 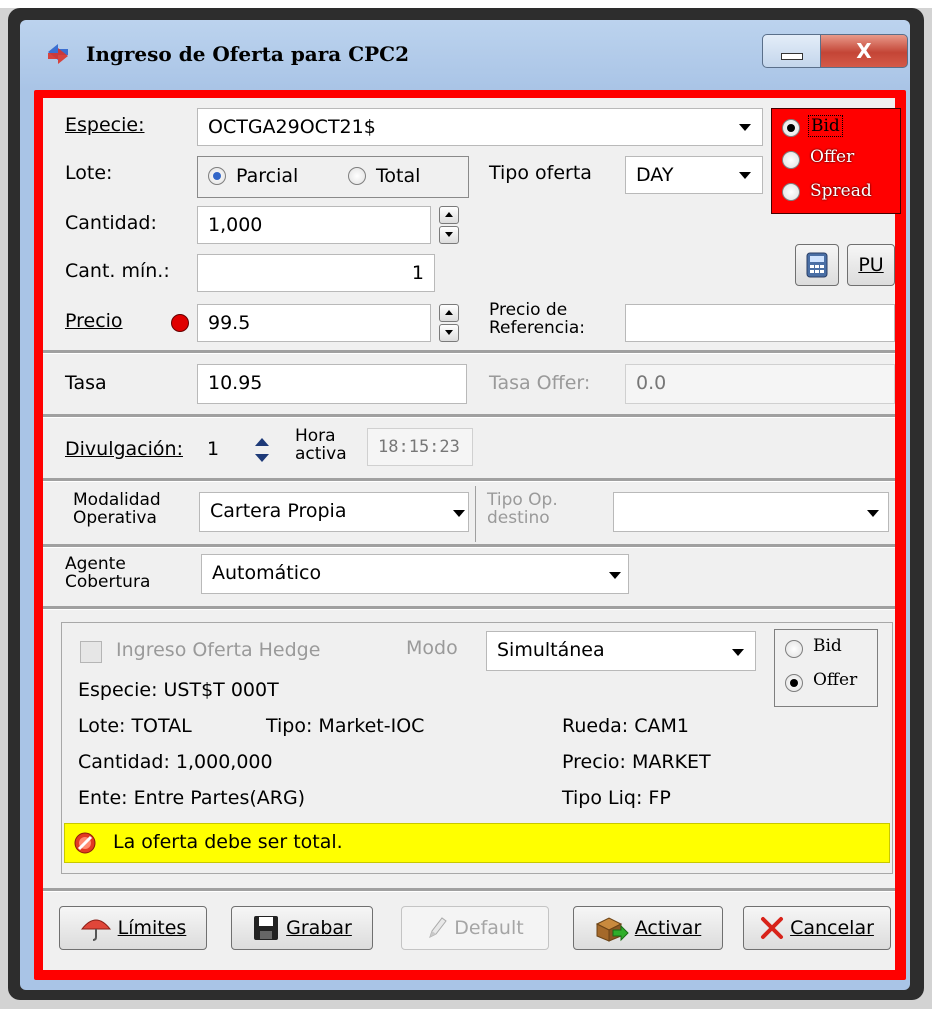 I want to click on side-radio-group: Bid Offer Spread, so click(x=836, y=161).